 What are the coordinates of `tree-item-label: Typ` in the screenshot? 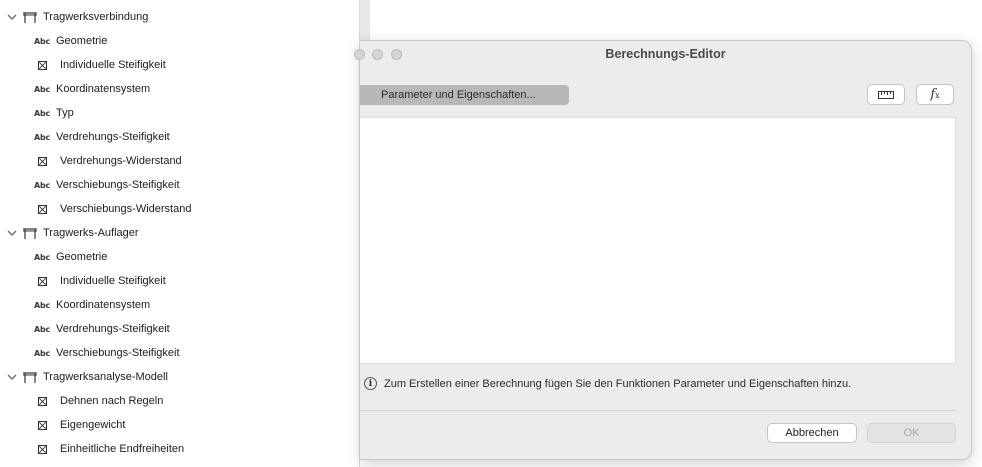 It's located at (65, 113).